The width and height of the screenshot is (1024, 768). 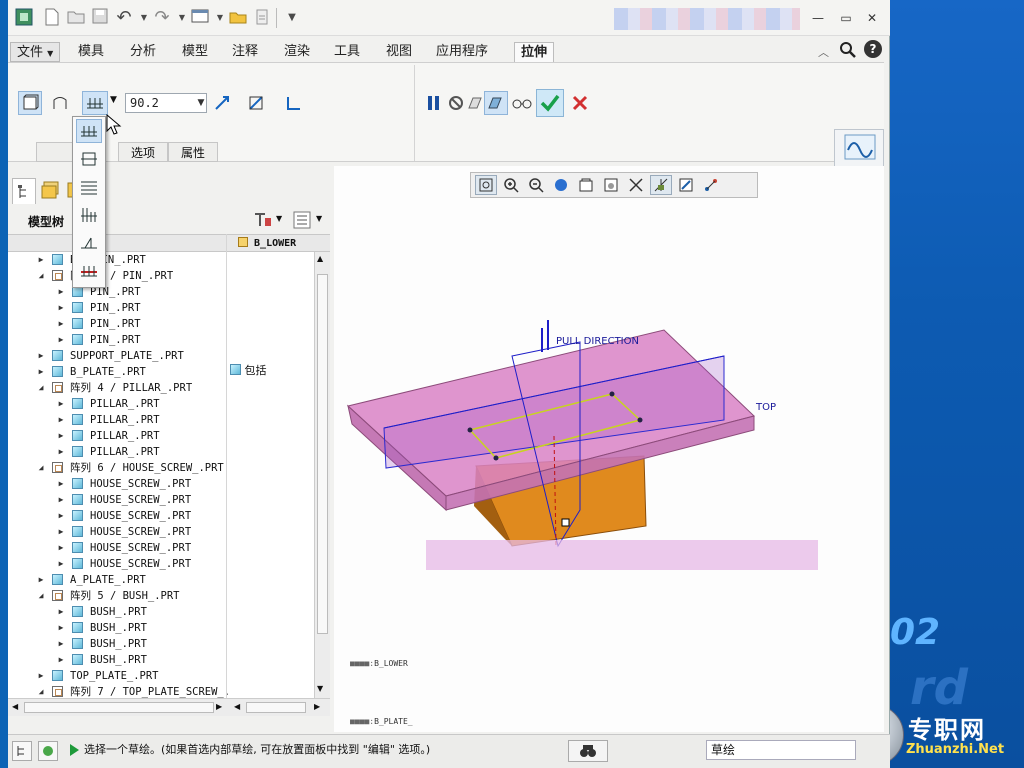 What do you see at coordinates (872, 18) in the screenshot?
I see `close-icon: ✕` at bounding box center [872, 18].